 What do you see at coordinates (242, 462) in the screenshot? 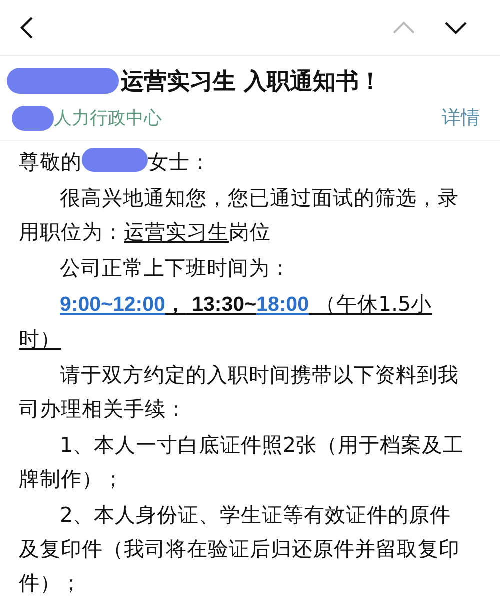
I see `body-paragraph: 1、本人一寸白底证件照2张（用于档案及工牌制作）；` at bounding box center [242, 462].